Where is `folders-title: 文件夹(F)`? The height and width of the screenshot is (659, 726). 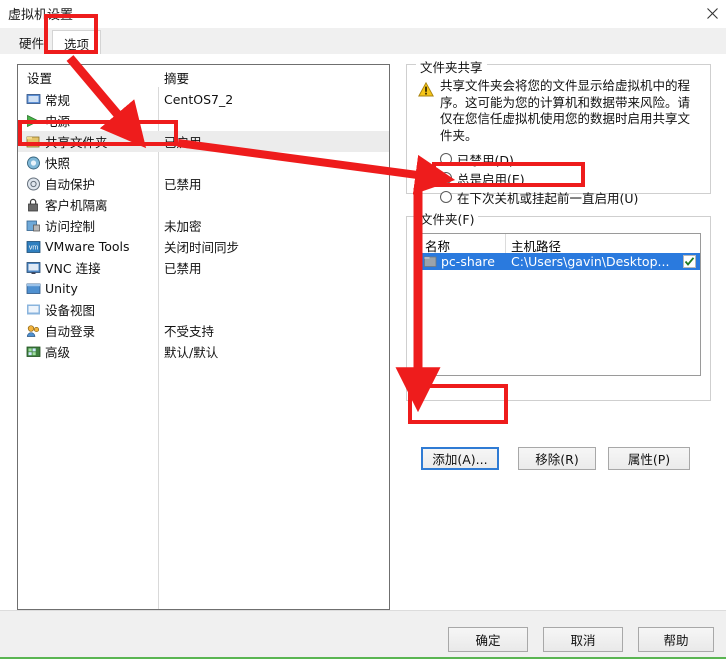
folders-title: 文件夹(F) is located at coordinates (447, 218).